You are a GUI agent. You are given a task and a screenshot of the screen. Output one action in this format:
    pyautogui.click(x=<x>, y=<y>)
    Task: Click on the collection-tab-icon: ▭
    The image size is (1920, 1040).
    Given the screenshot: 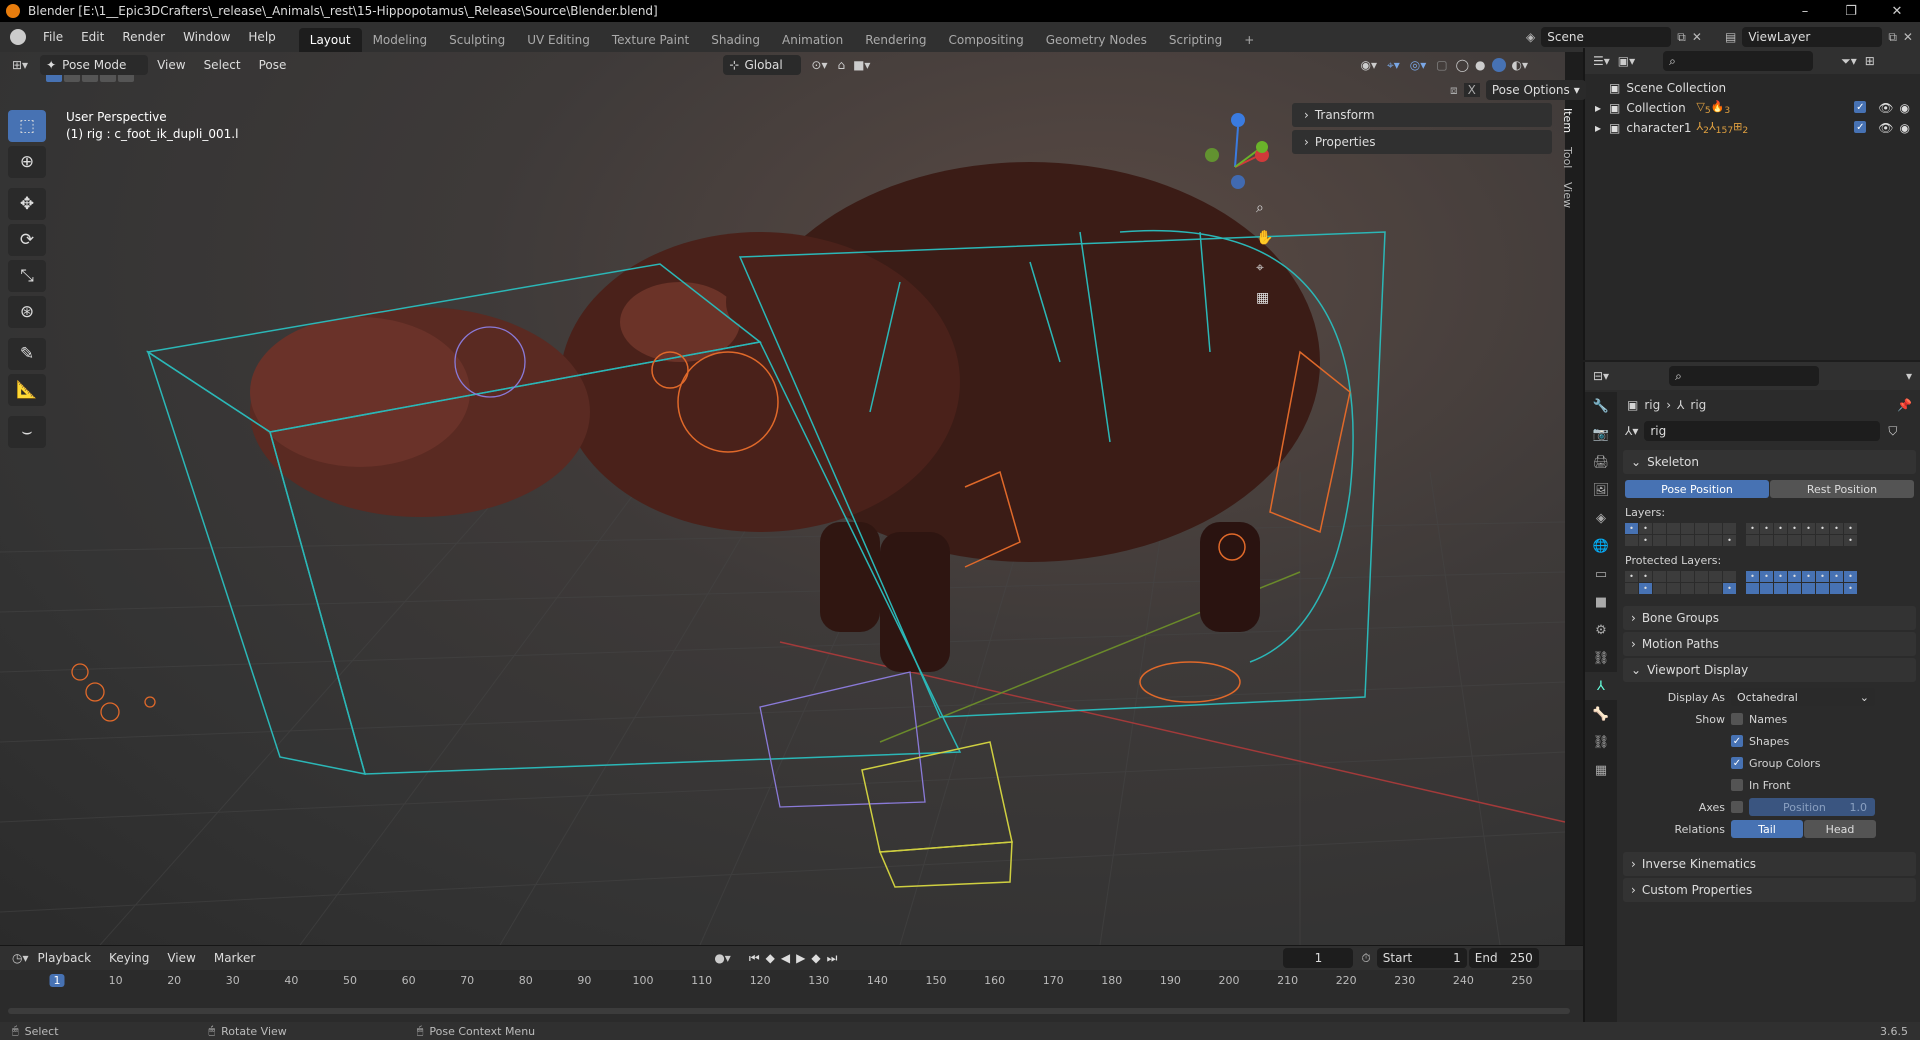 What is the action you would take?
    pyautogui.click(x=1601, y=574)
    